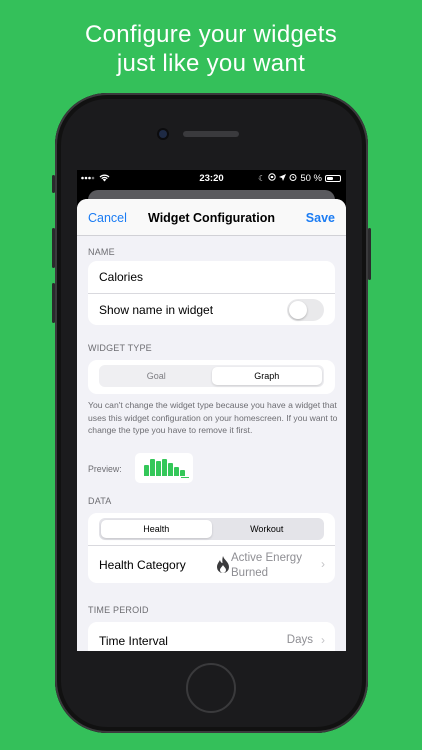 The image size is (422, 750). What do you see at coordinates (156, 529) in the screenshot?
I see `segment-health: Health` at bounding box center [156, 529].